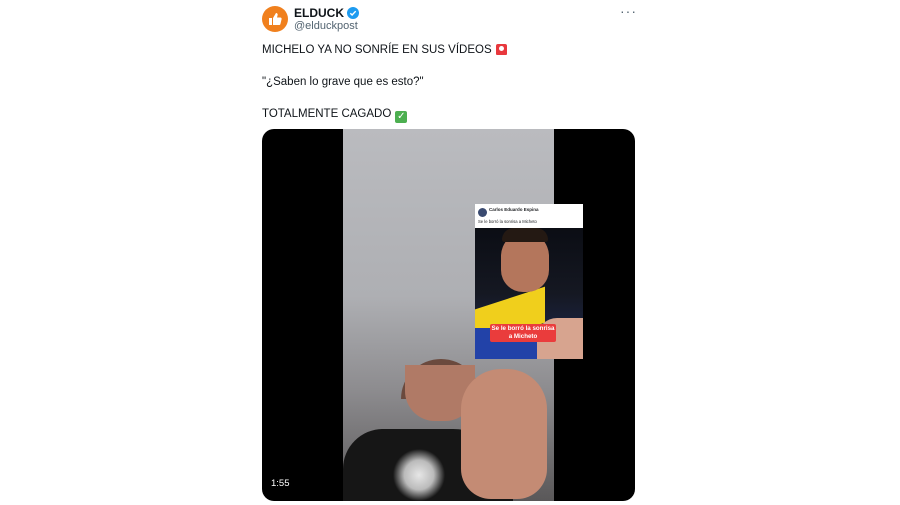 This screenshot has height=505, width=900. I want to click on tweet-text-headline: MICHELO YA NO SONRÍE EN SUS VÍDEOS, so click(377, 50).